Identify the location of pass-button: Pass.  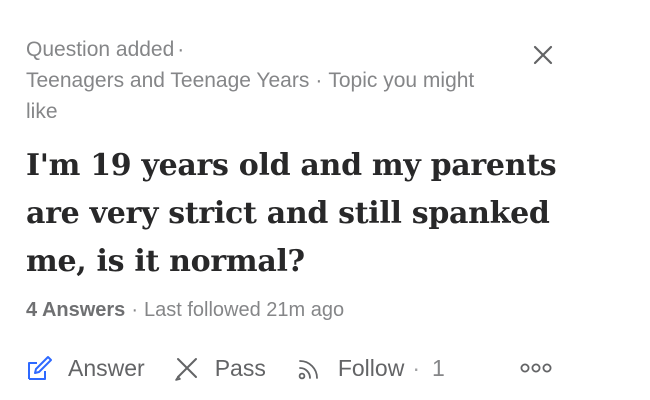
(218, 368).